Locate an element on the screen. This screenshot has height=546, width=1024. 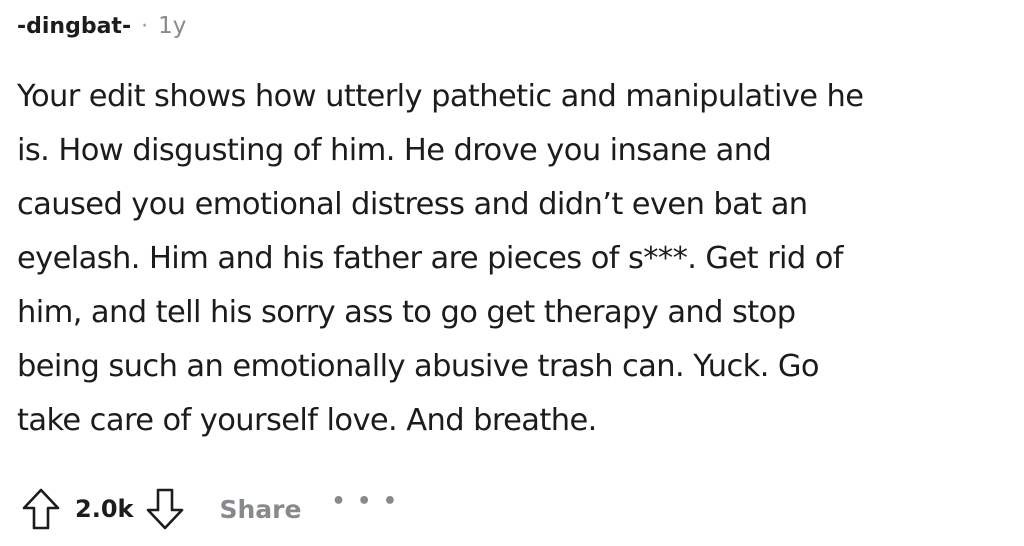
author-username: -dingbat- is located at coordinates (74, 26).